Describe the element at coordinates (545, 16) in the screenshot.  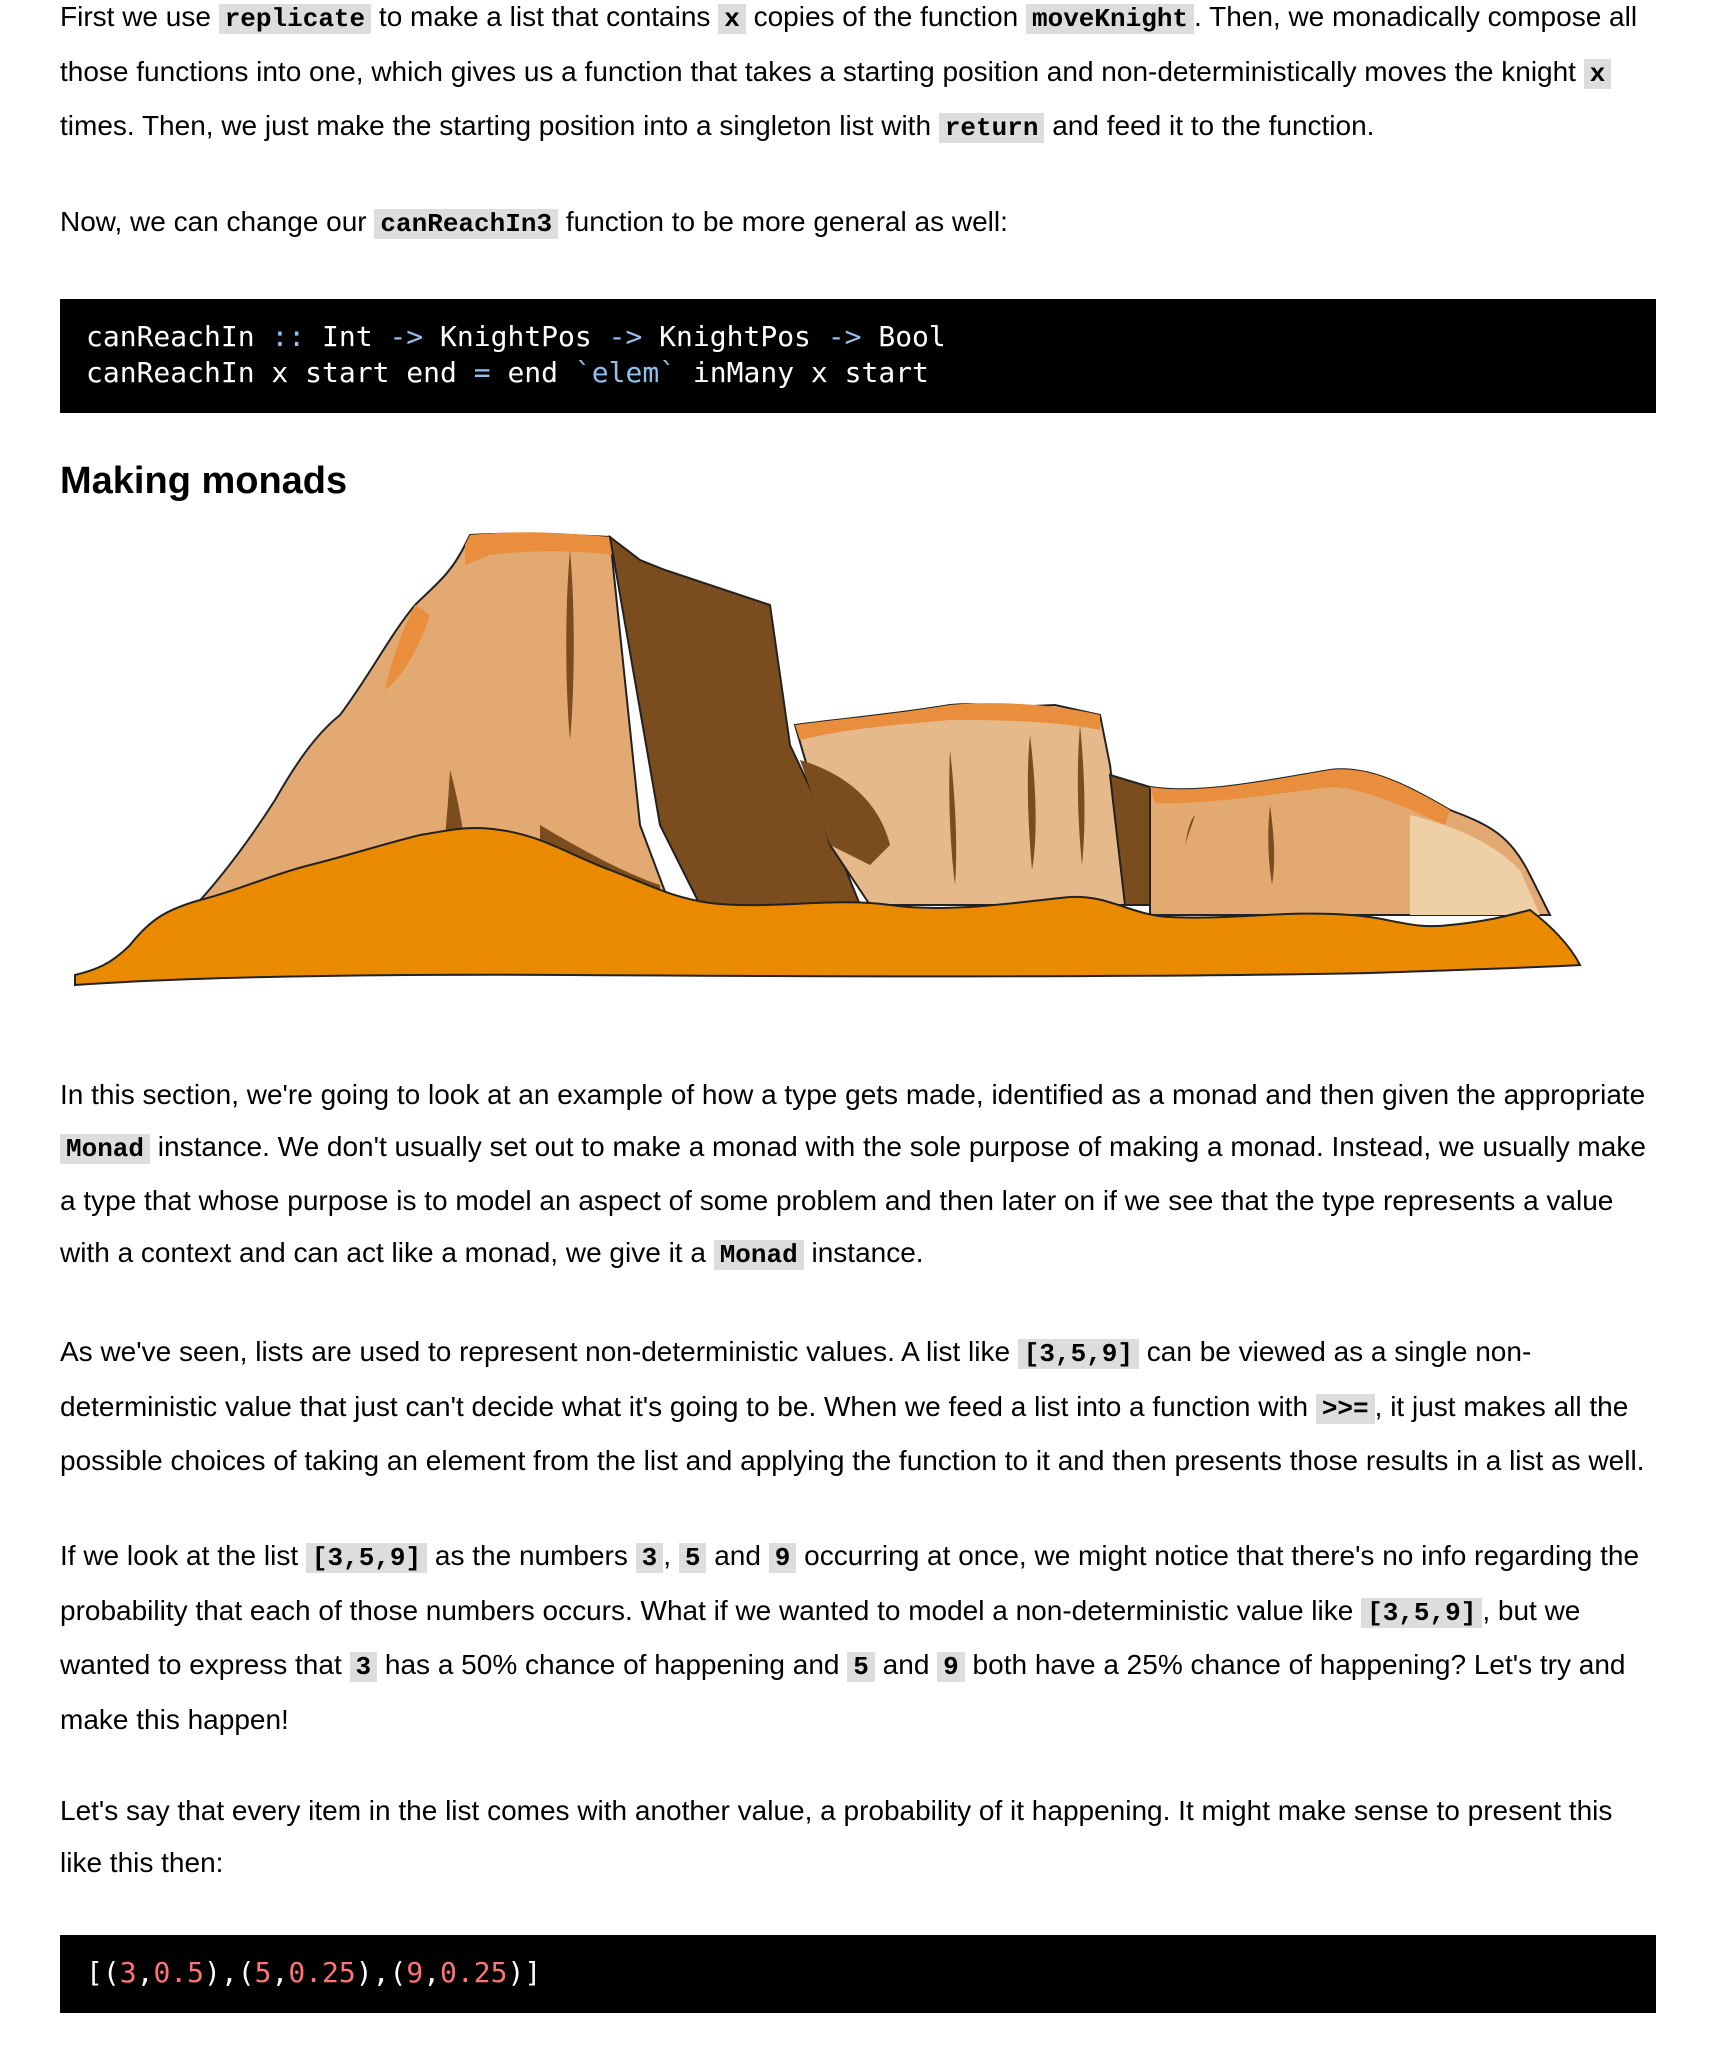
I see `text: to make a list that contains` at that location.